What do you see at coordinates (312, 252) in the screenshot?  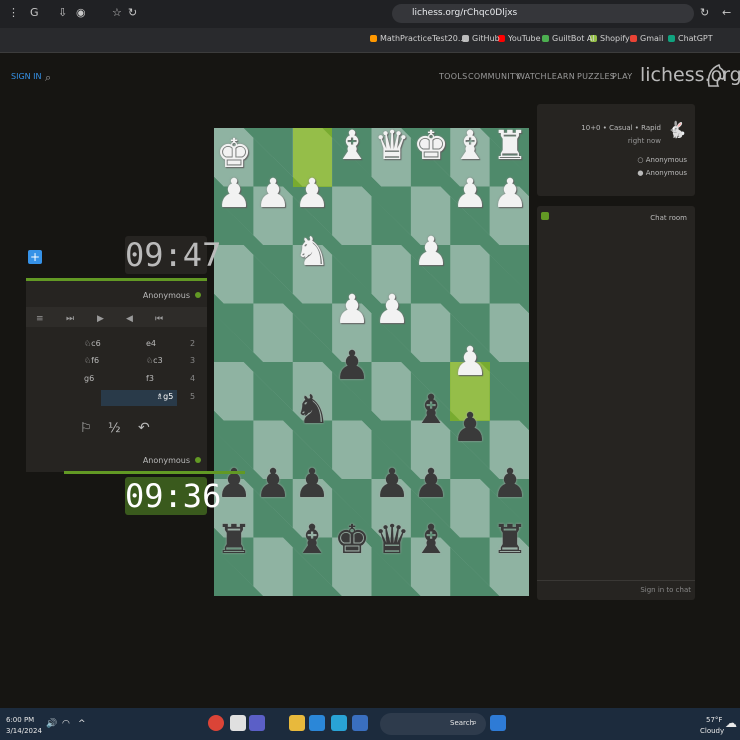 I see `white-knight-piece: ♞` at bounding box center [312, 252].